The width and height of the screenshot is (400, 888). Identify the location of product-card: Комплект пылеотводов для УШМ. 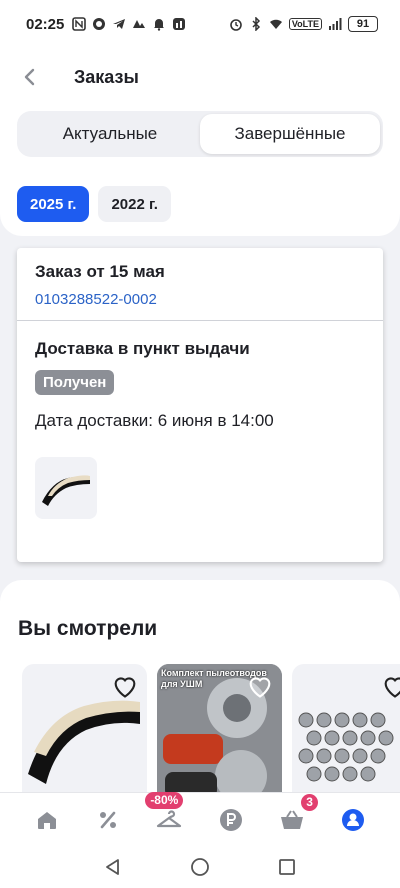
(219, 734).